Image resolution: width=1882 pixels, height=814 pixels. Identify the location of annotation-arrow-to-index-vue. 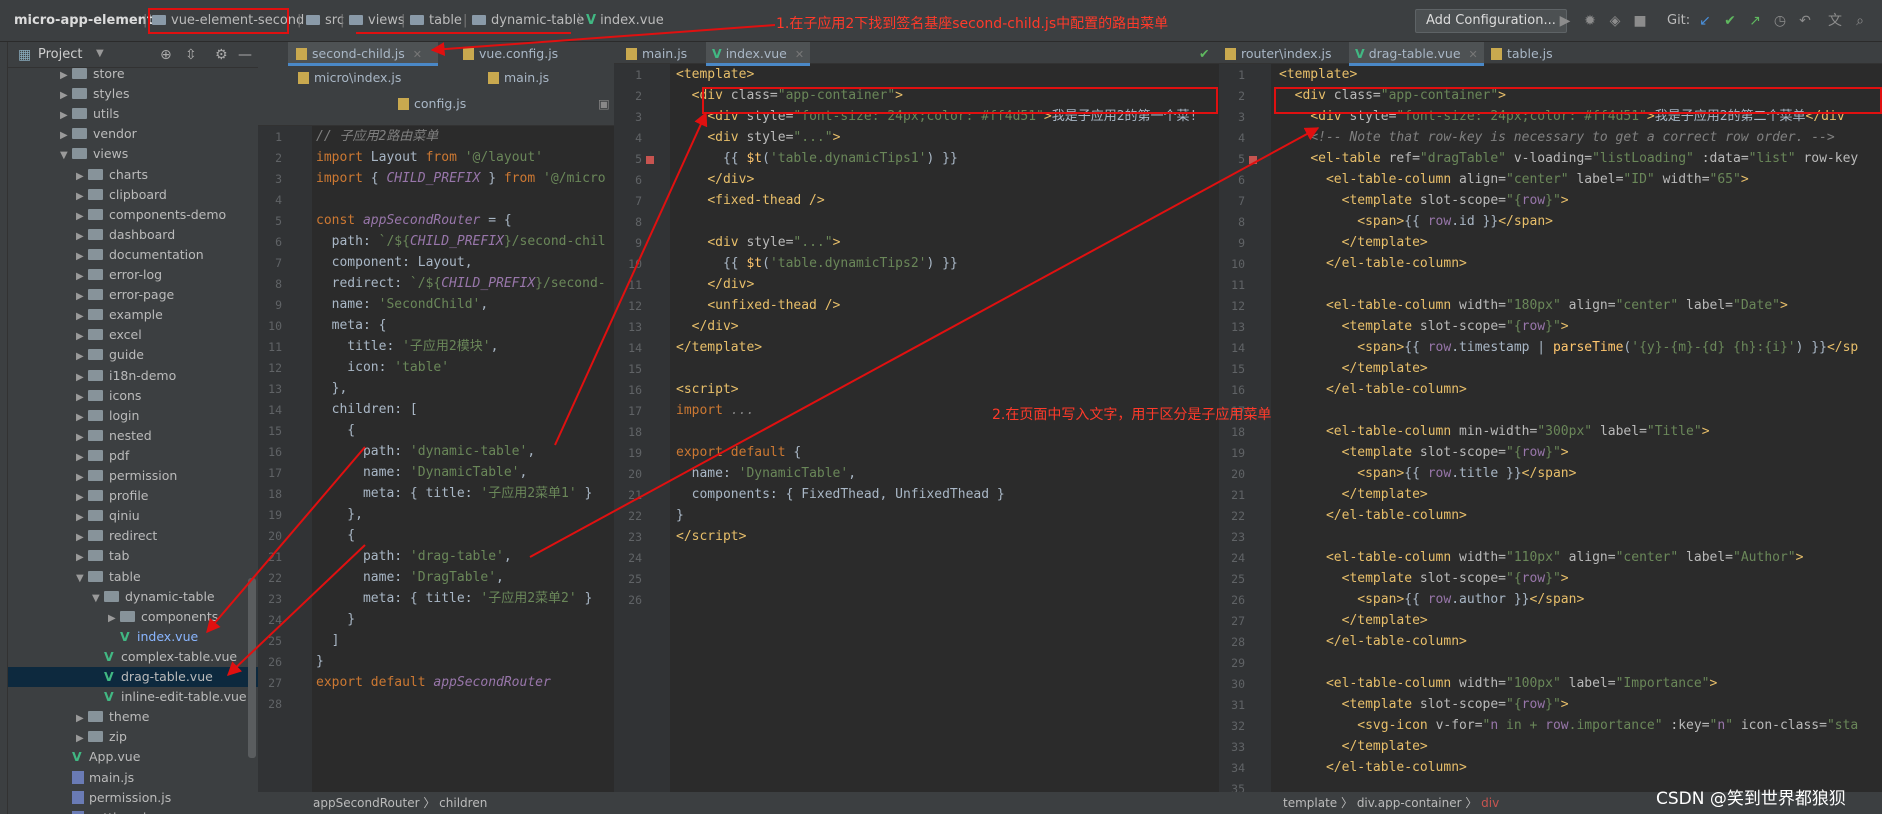
(286, 540).